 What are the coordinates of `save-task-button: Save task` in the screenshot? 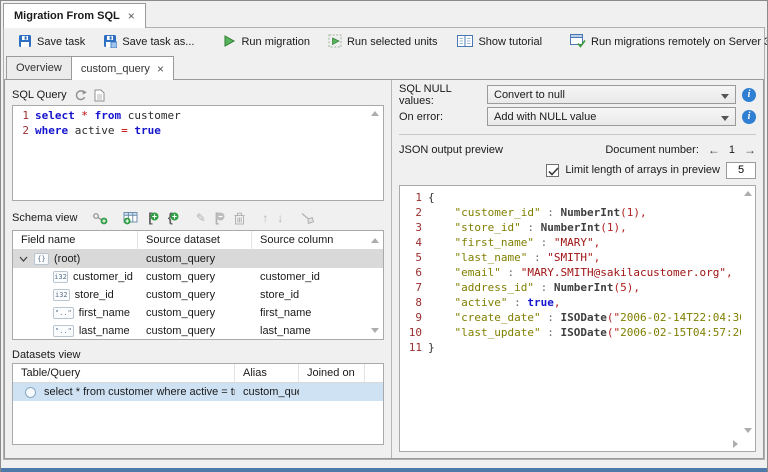 It's located at (51, 42).